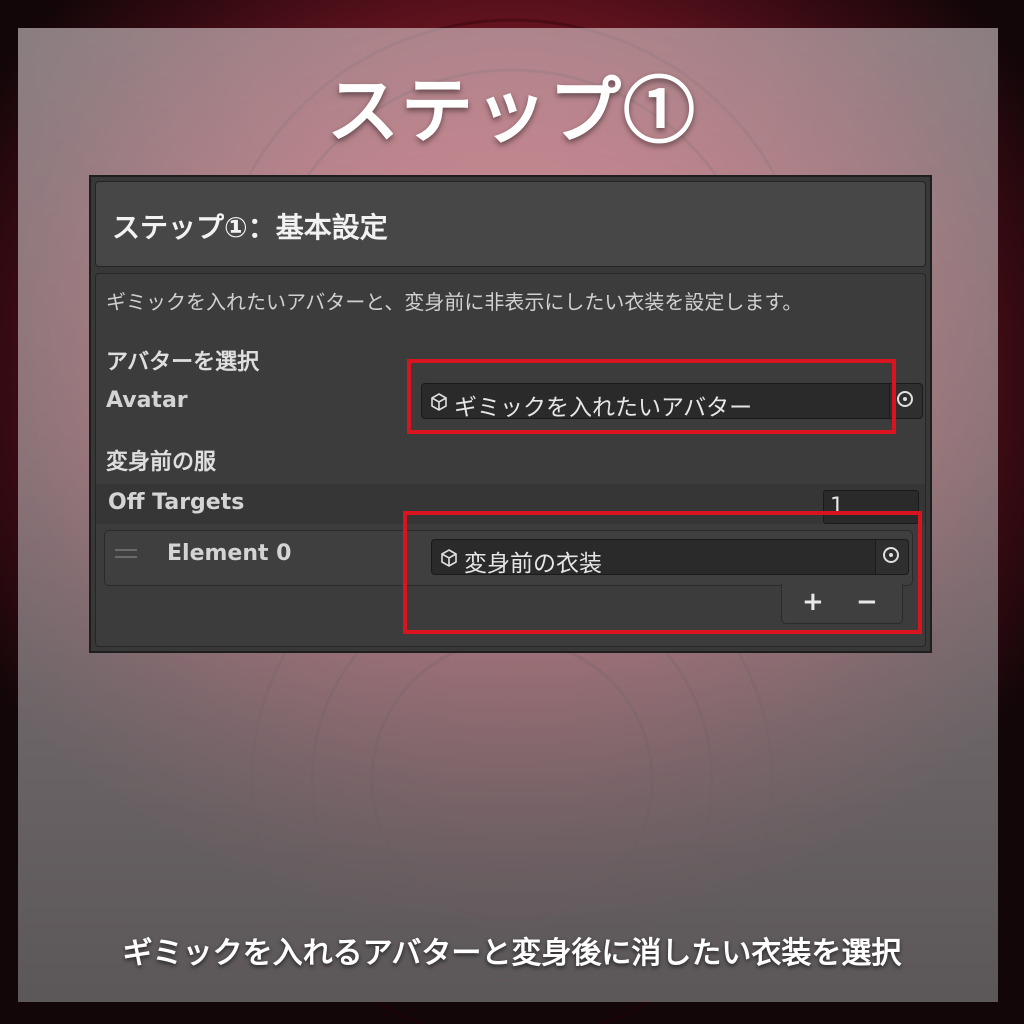  What do you see at coordinates (511, 110) in the screenshot?
I see `page-title: ステップ①` at bounding box center [511, 110].